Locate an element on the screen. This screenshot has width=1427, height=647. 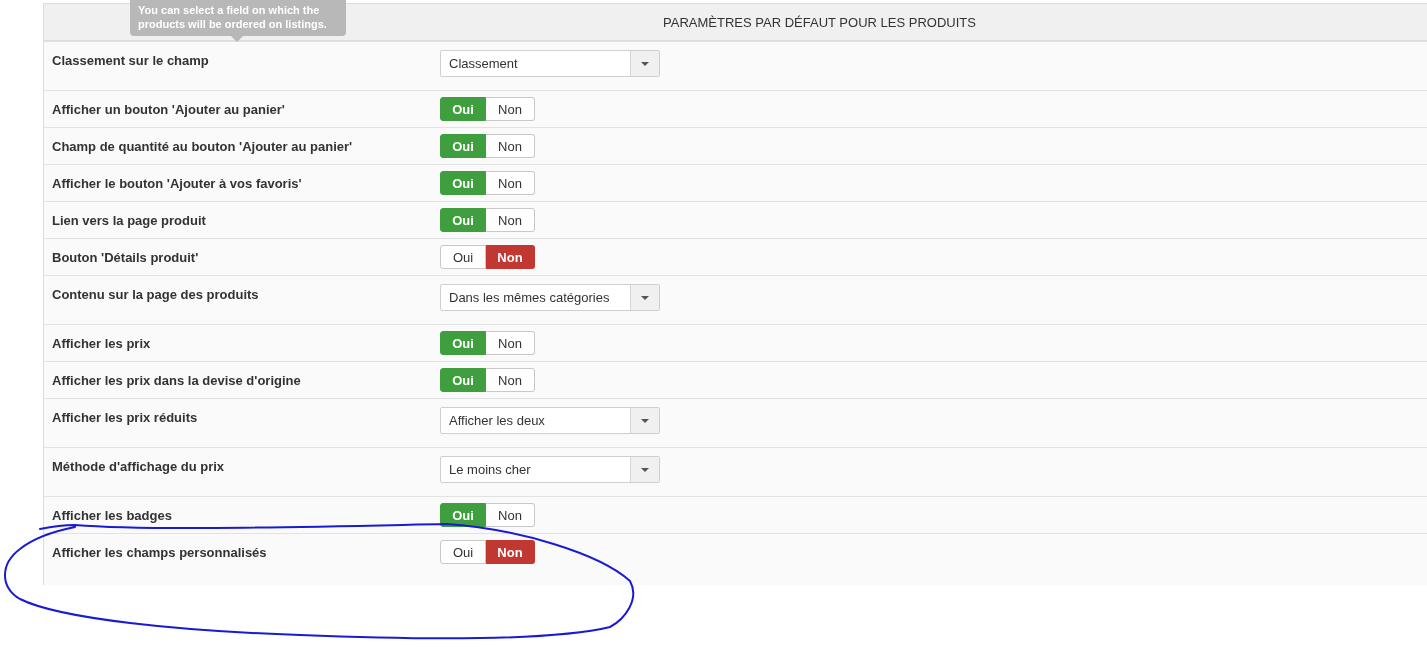
setting-label: Contenu sur la page des produits is located at coordinates (155, 294).